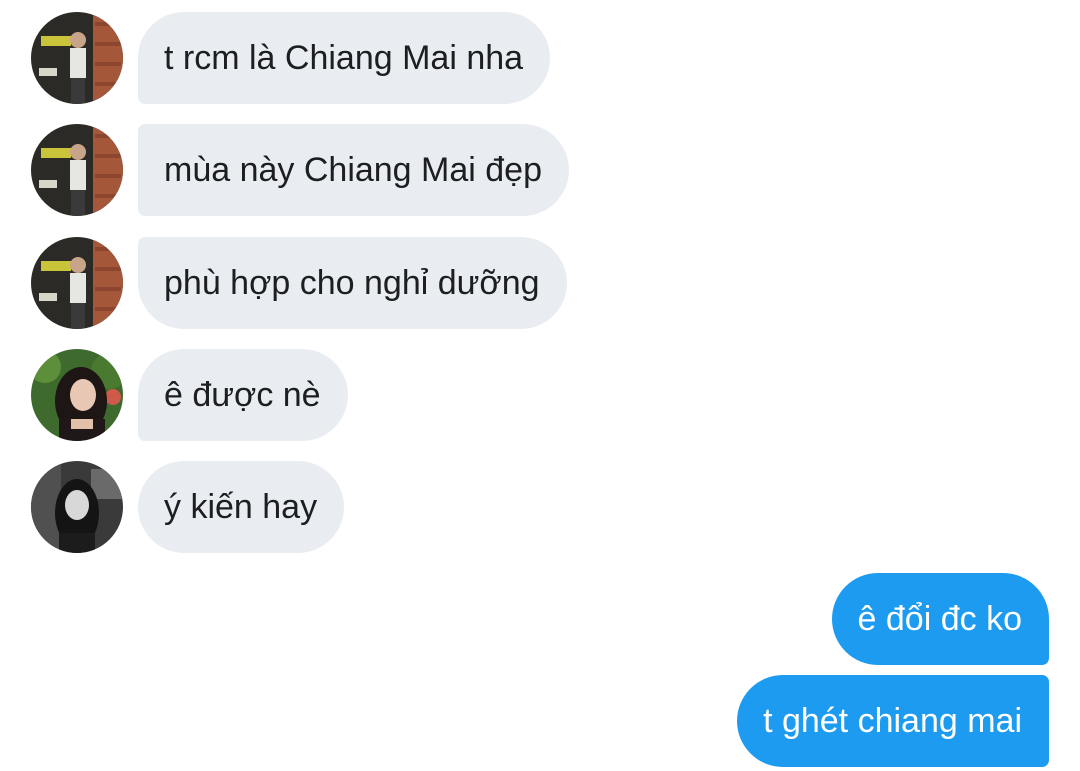 This screenshot has width=1080, height=771. I want to click on message-bubble-incoming: t rcm là Chiang Mai nha, so click(344, 58).